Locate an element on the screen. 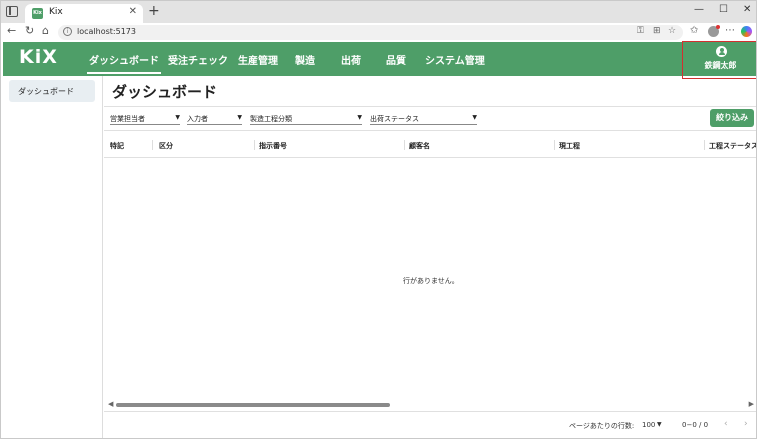 This screenshot has width=757, height=439. favorites-icon: ✩ is located at coordinates (694, 30).